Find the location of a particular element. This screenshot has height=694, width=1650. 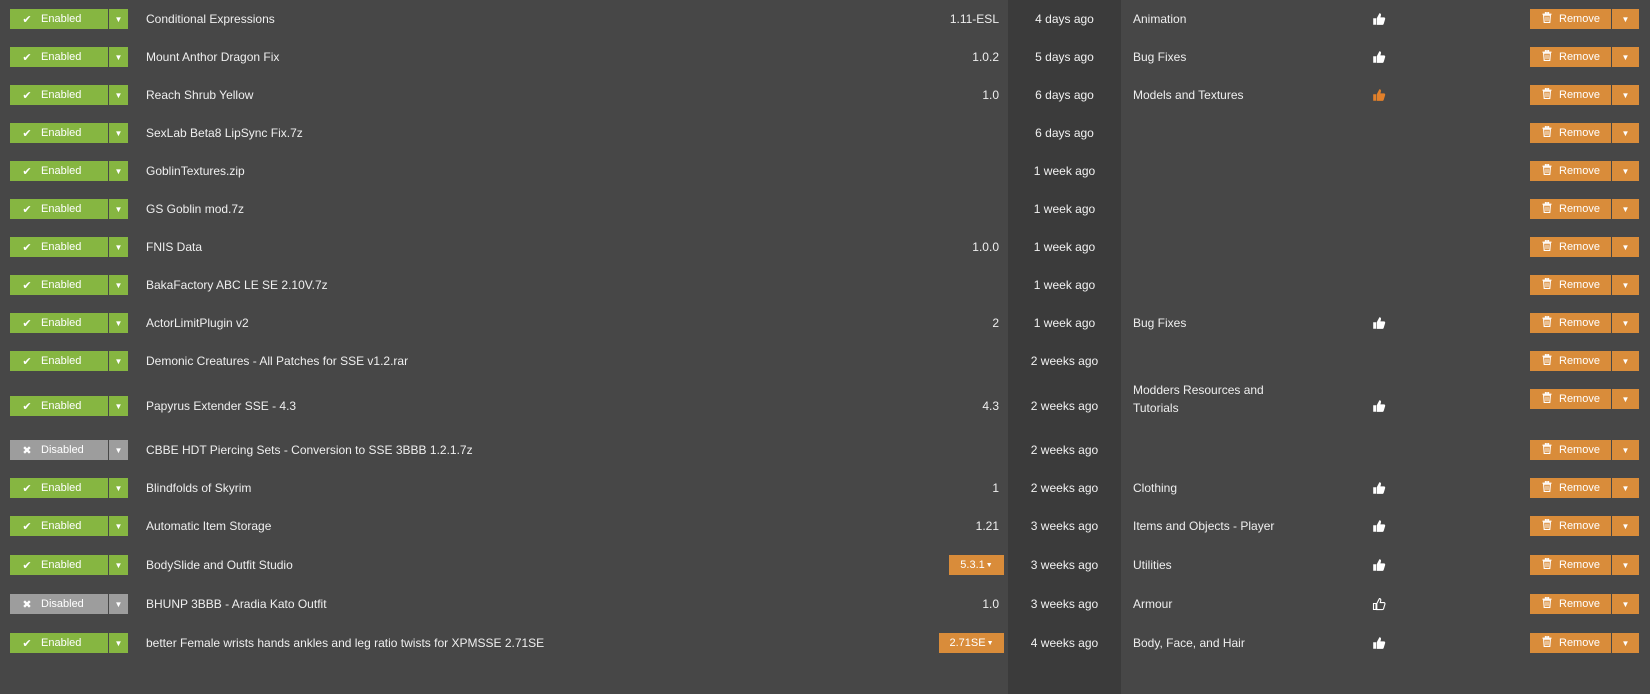

status-label: Disabled is located at coordinates (62, 450).